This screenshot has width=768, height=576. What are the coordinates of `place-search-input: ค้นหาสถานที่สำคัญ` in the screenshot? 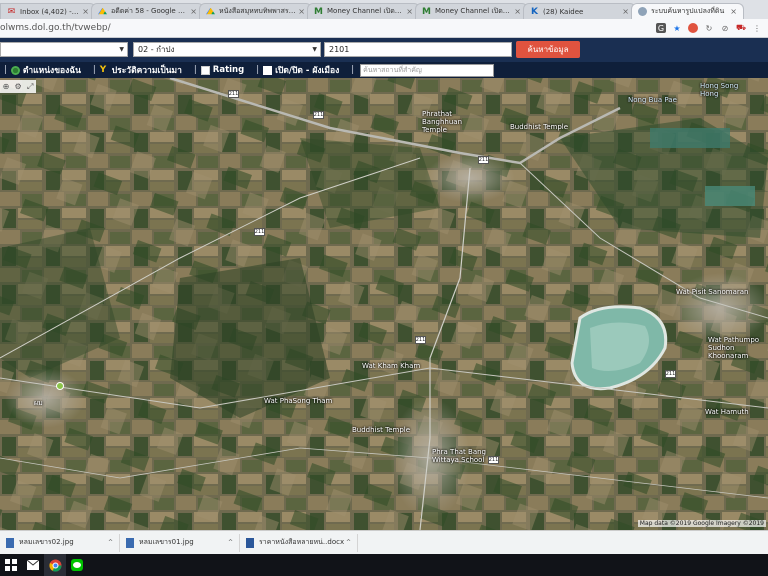 It's located at (427, 70).